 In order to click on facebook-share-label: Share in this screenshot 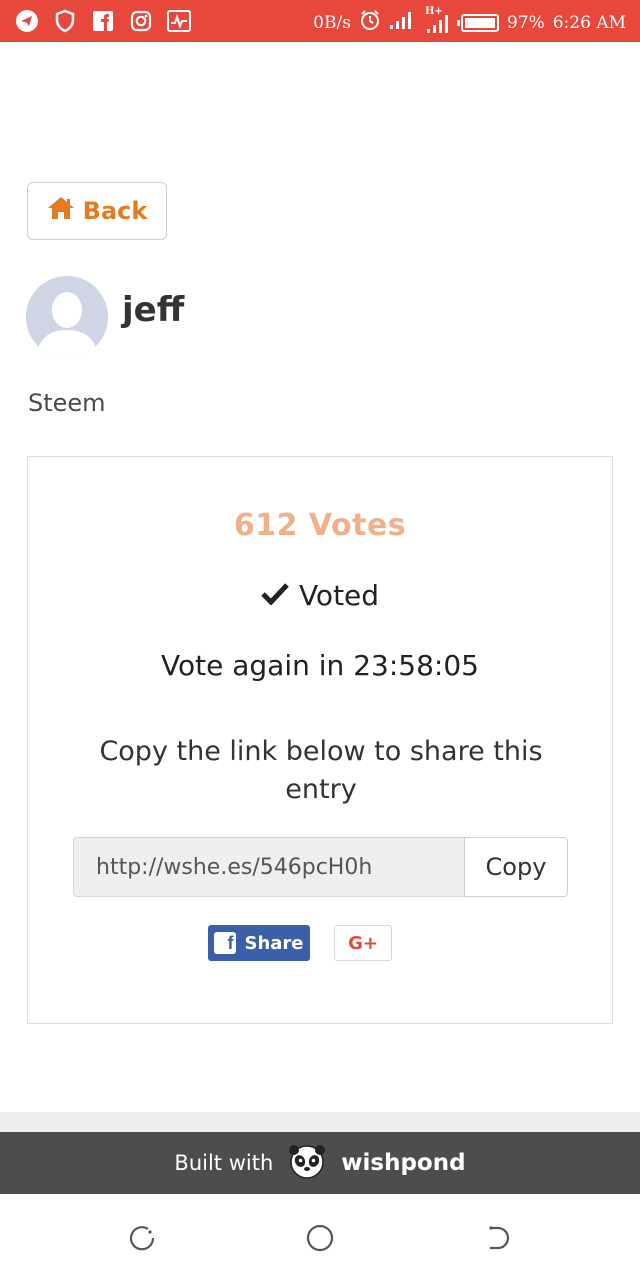, I will do `click(274, 943)`.